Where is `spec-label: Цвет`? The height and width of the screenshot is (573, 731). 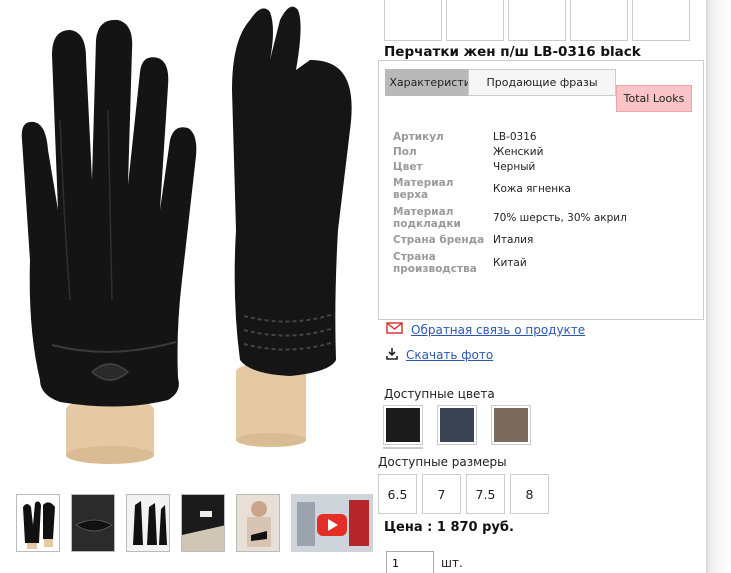
spec-label: Цвет is located at coordinates (408, 166).